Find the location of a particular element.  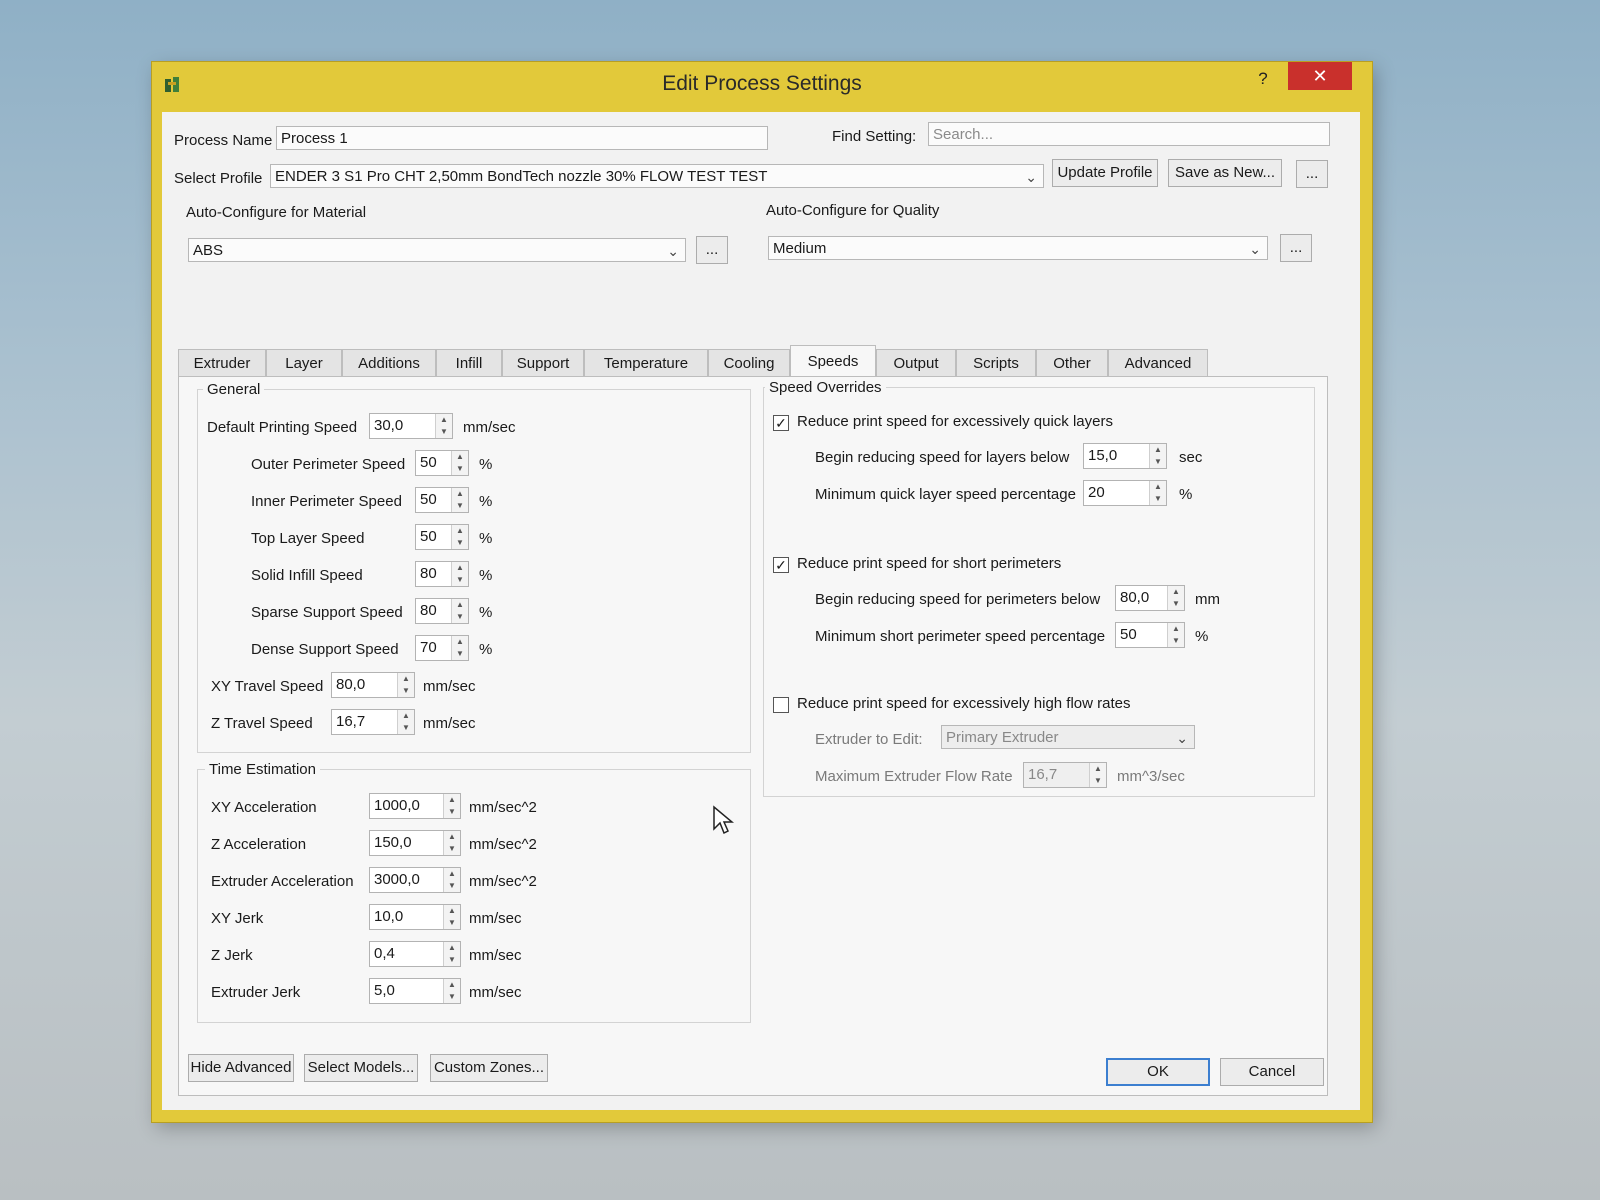

z-travel-speed-value: 16,7 is located at coordinates (351, 721).